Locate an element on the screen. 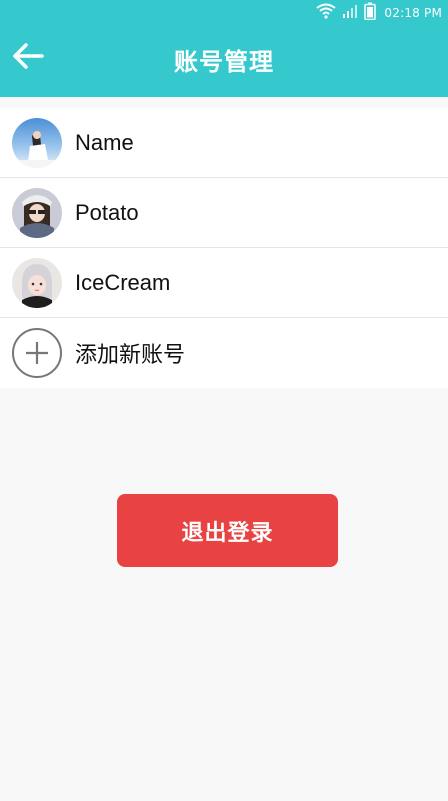 Image resolution: width=448 pixels, height=801 pixels. status-icons: 02:18 PM is located at coordinates (379, 13).